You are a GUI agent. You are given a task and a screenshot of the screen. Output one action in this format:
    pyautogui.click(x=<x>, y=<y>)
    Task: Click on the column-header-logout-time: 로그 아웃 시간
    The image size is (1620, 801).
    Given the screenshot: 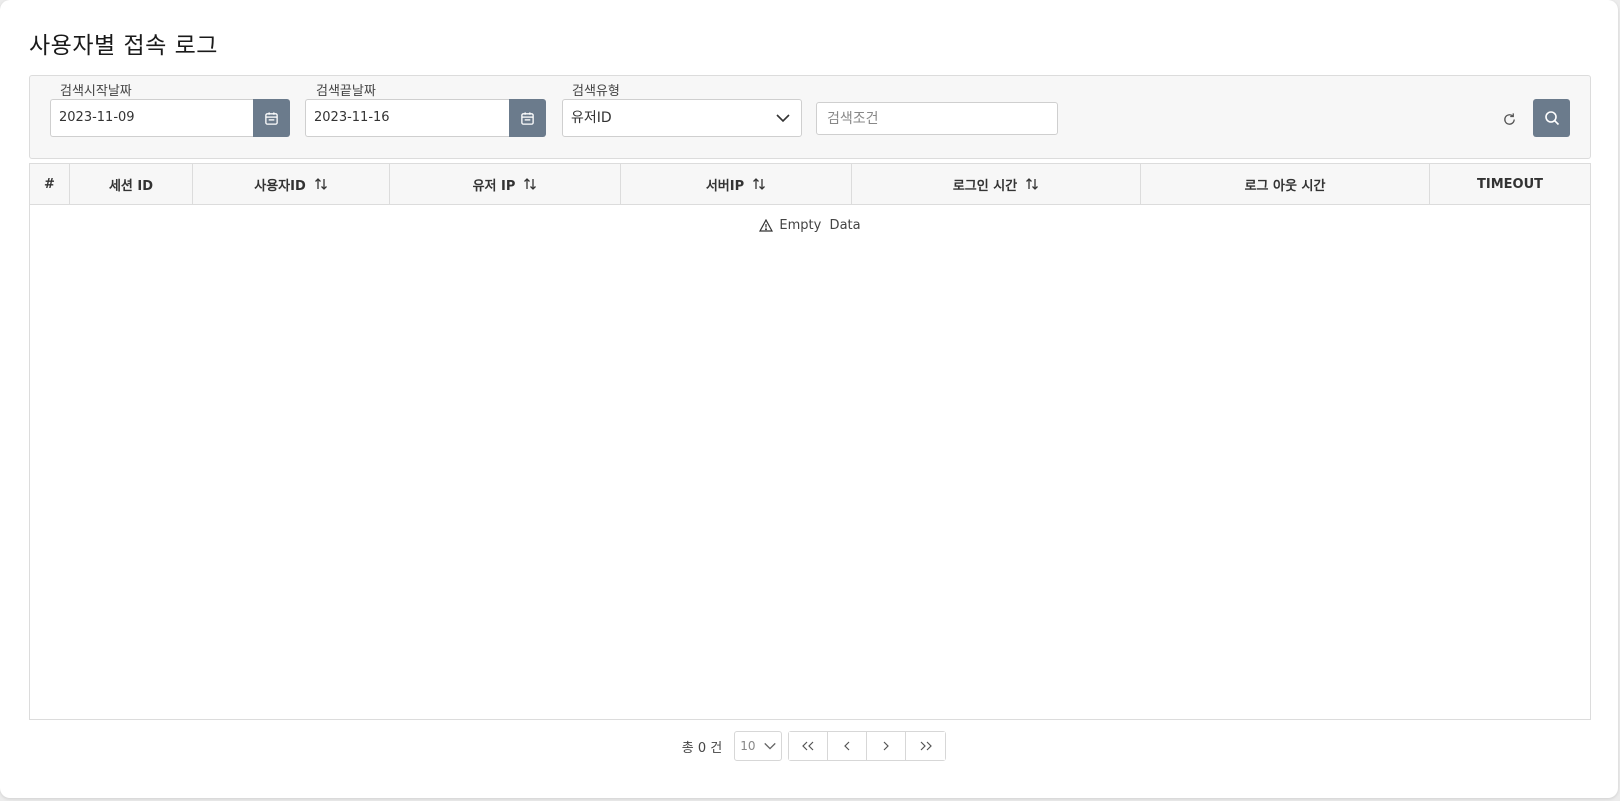 What is the action you would take?
    pyautogui.click(x=1285, y=184)
    